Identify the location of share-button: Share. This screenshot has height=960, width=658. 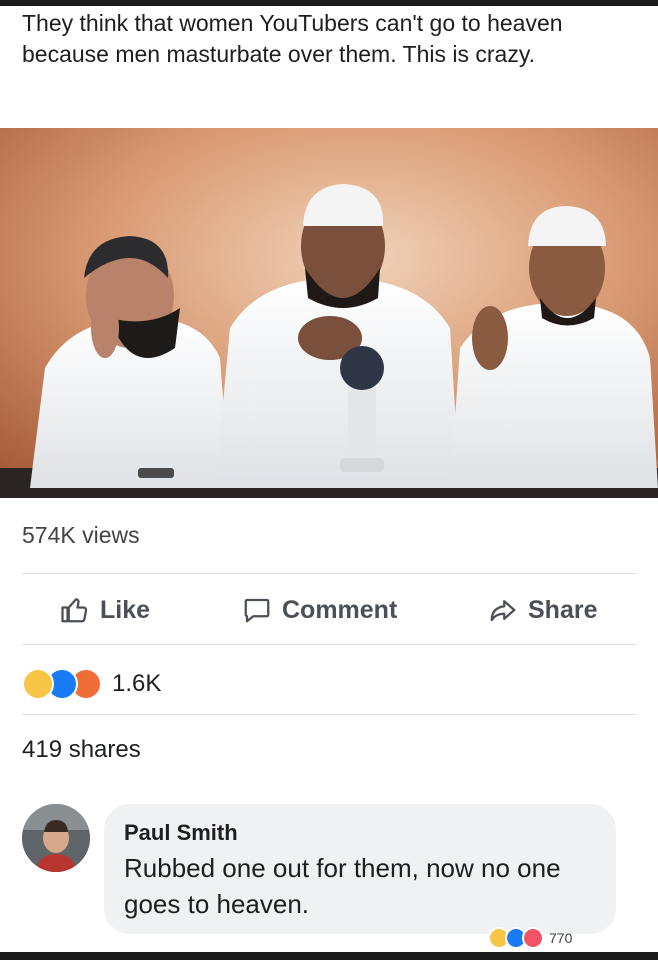
(542, 610).